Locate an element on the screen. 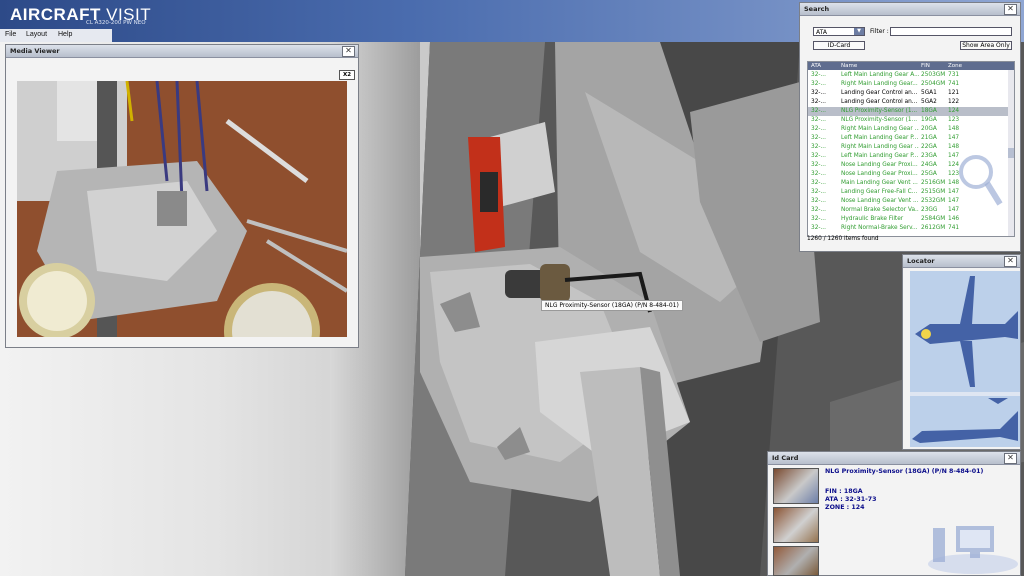  cell-fin: 2504GM is located at coordinates (933, 84).